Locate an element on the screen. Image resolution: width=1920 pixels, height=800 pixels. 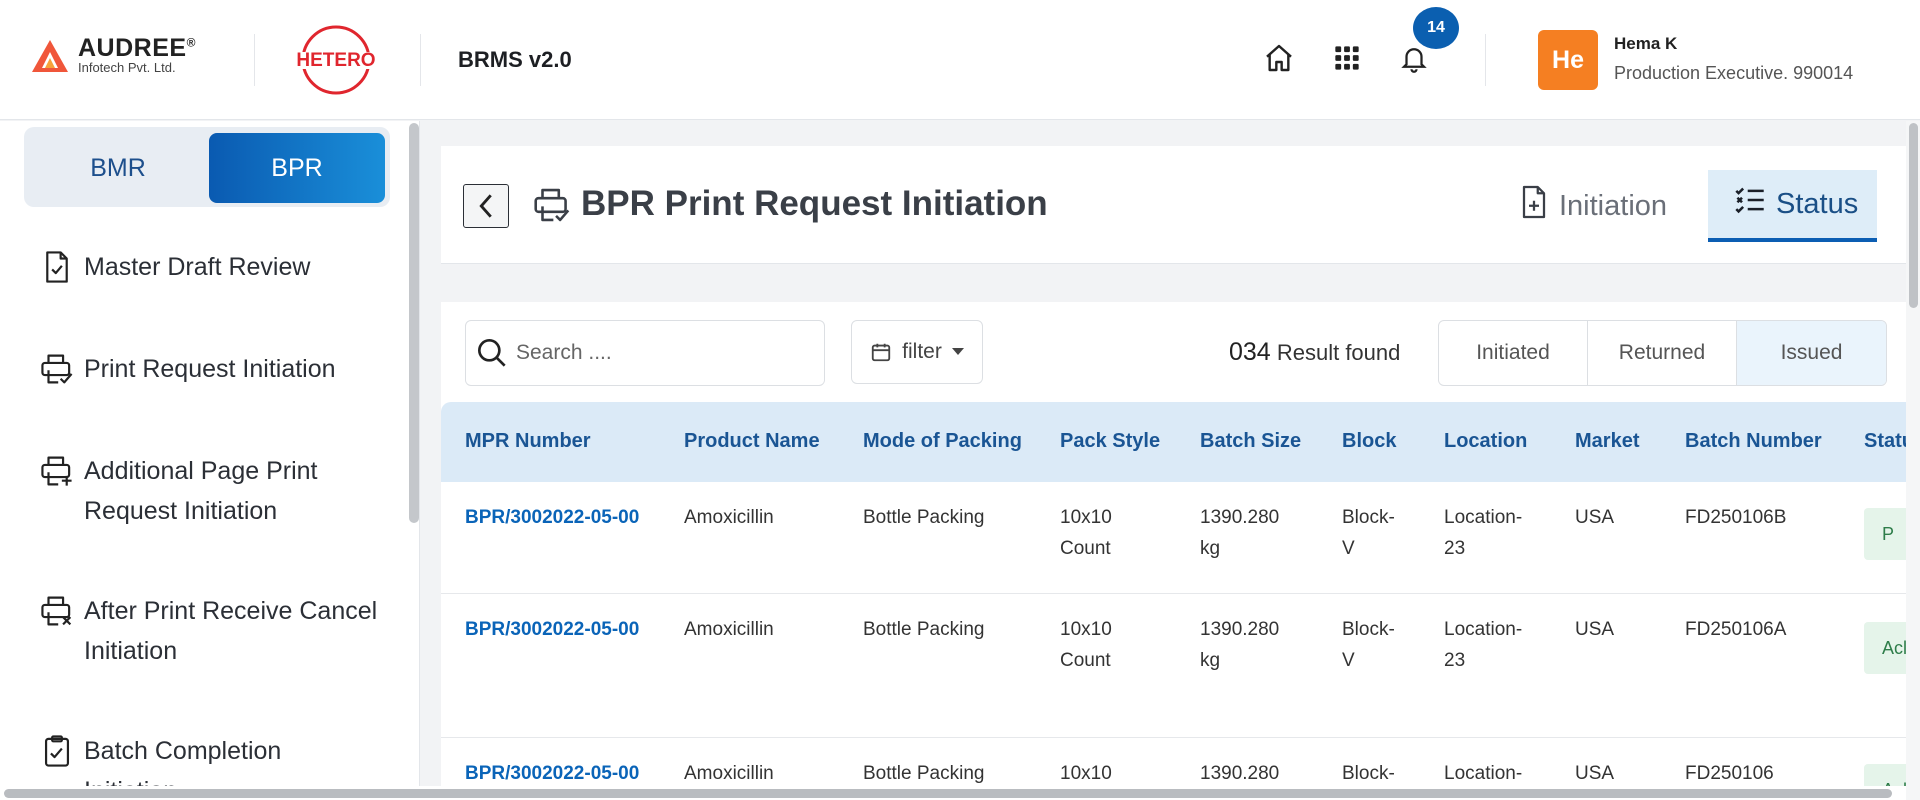
printer-check-icon is located at coordinates (553, 206).